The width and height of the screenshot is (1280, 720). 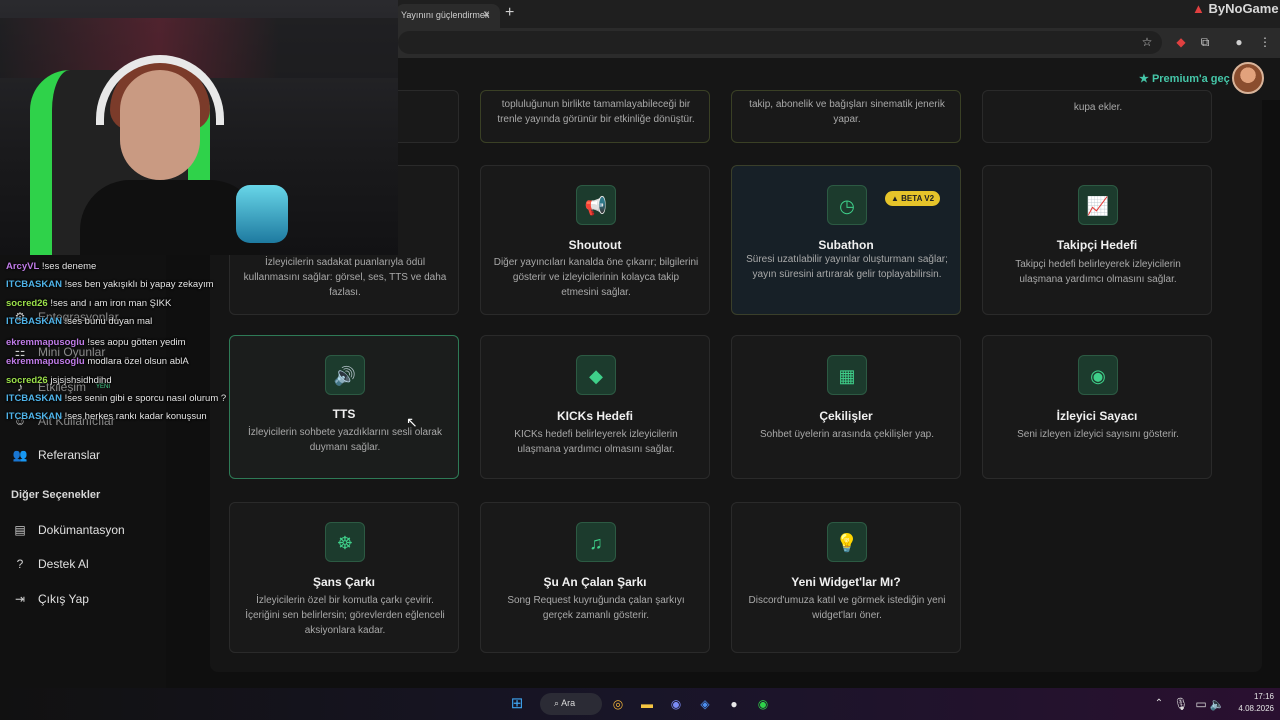 I want to click on tab-title: Yayınını güçlendirmek, so click(x=445, y=15).